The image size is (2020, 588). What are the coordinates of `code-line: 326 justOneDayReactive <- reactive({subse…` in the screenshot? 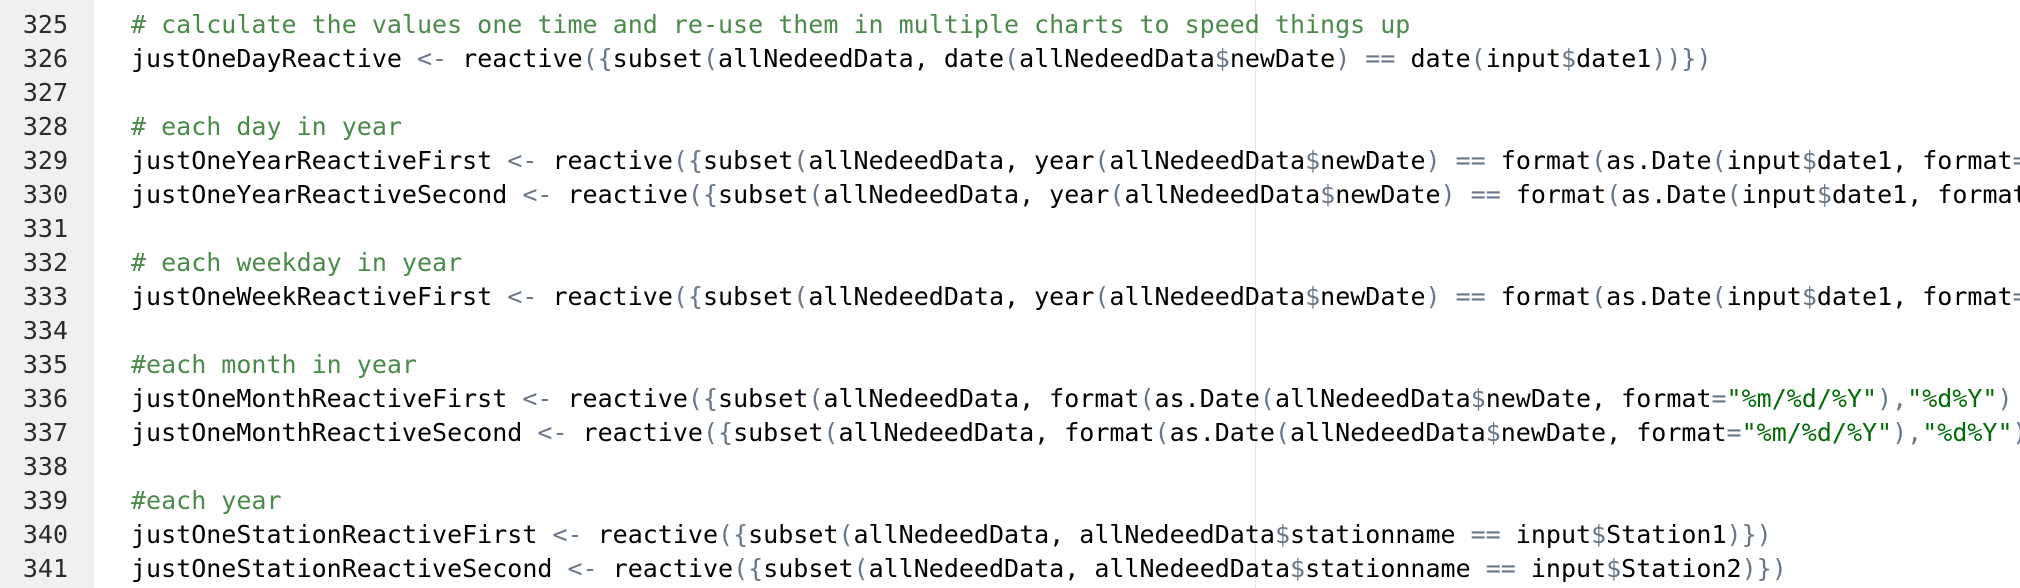 It's located at (1010, 59).